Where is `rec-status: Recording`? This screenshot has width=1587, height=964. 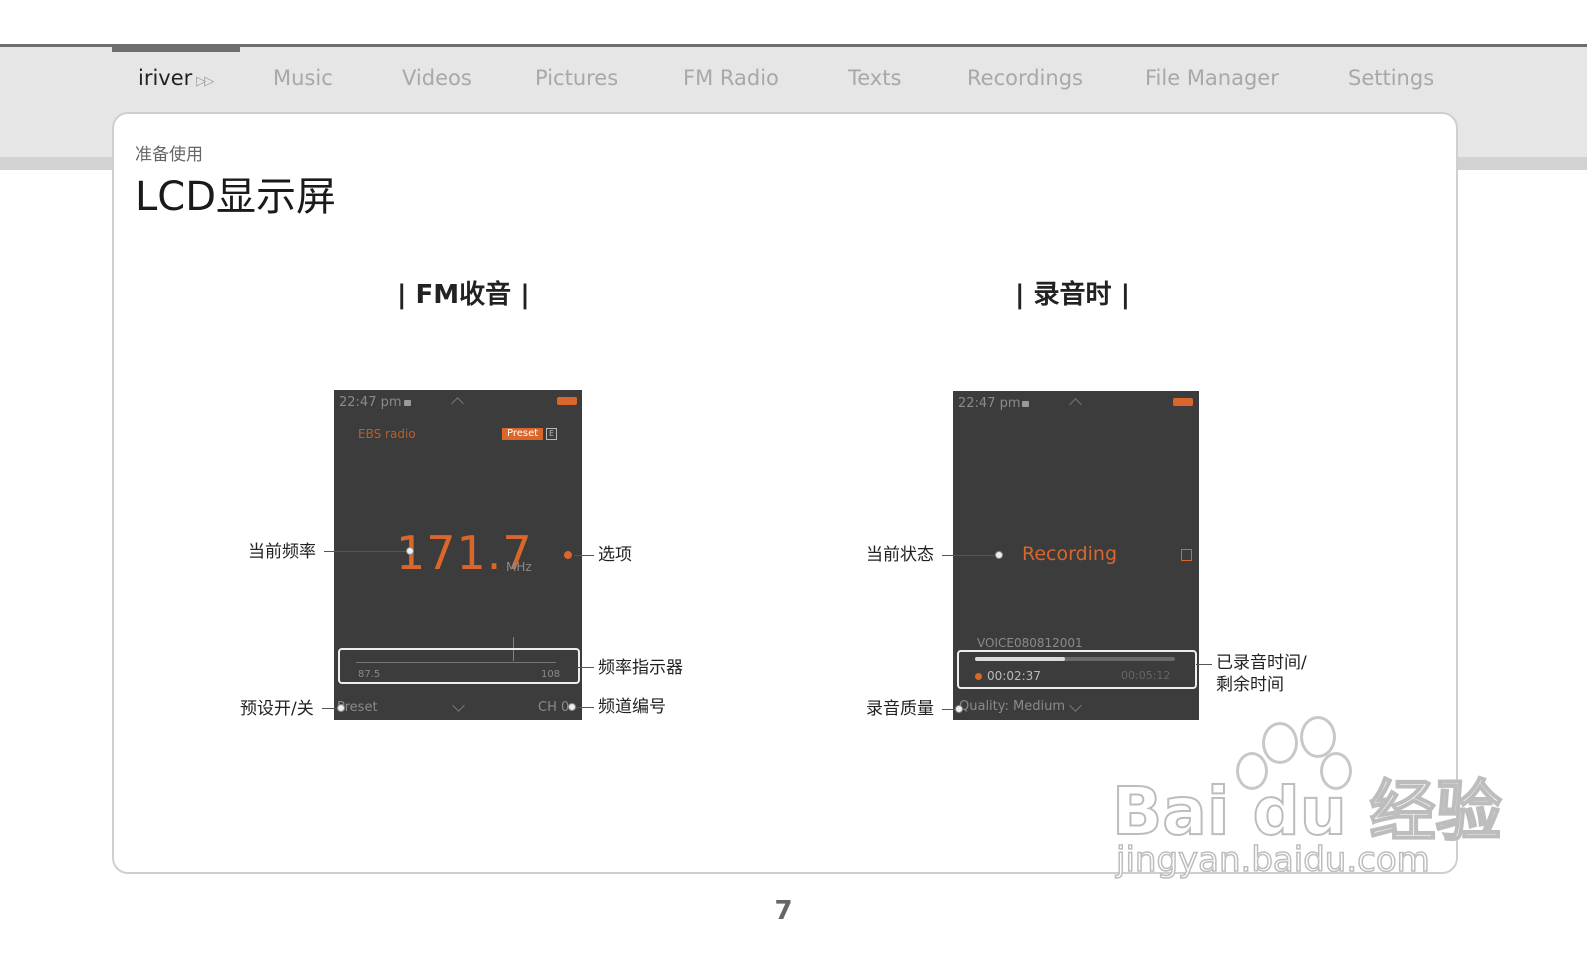
rec-status: Recording is located at coordinates (1070, 554).